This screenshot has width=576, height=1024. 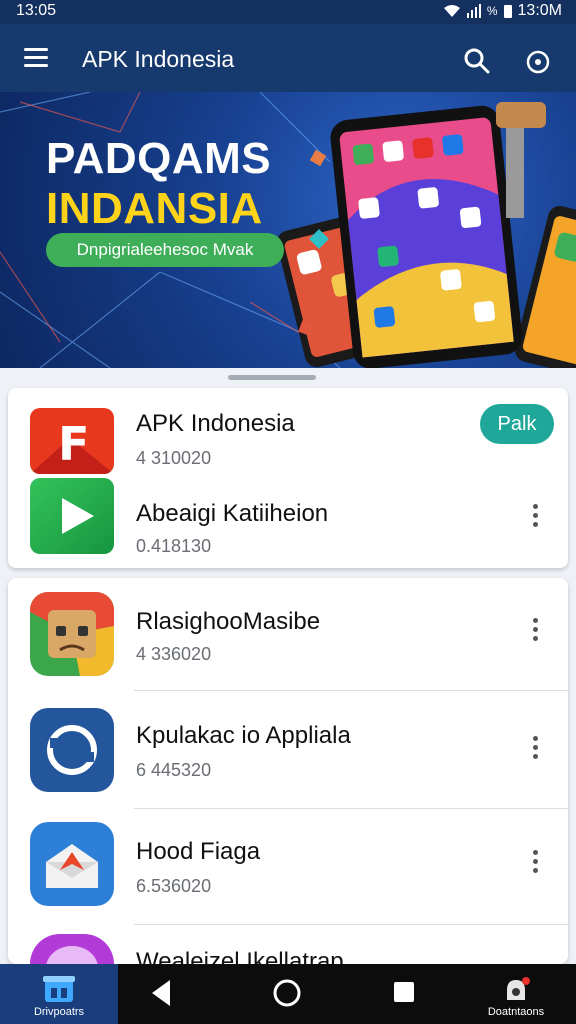 What do you see at coordinates (288, 750) in the screenshot?
I see `list-item: Kpulakac io Appliala 6 445320` at bounding box center [288, 750].